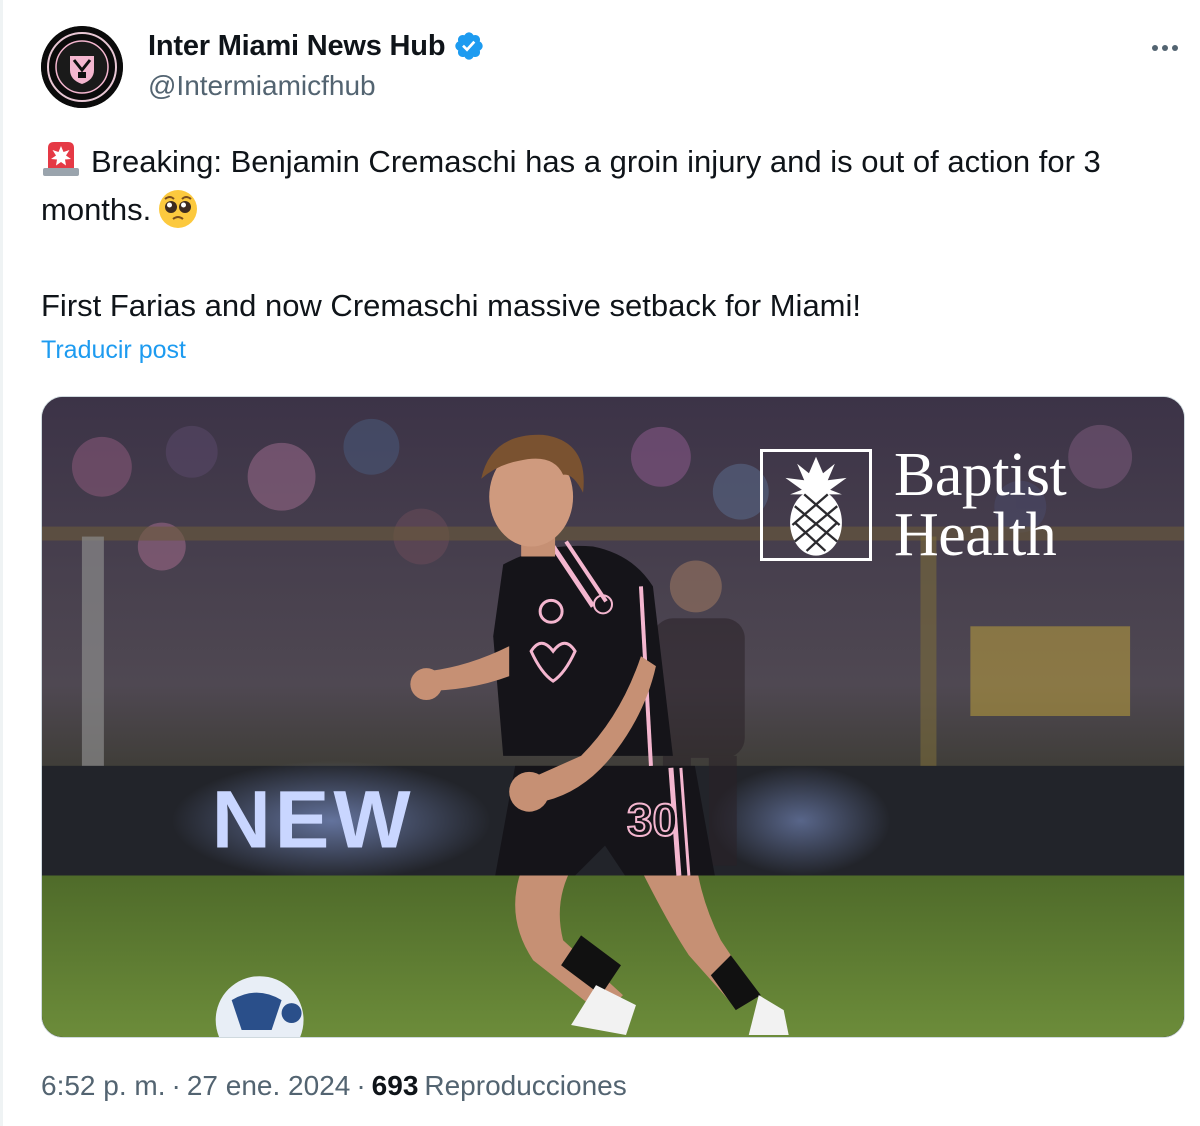 The height and width of the screenshot is (1126, 1200). Describe the element at coordinates (269, 1086) in the screenshot. I see `post-date: 27 ene. 2024` at that location.